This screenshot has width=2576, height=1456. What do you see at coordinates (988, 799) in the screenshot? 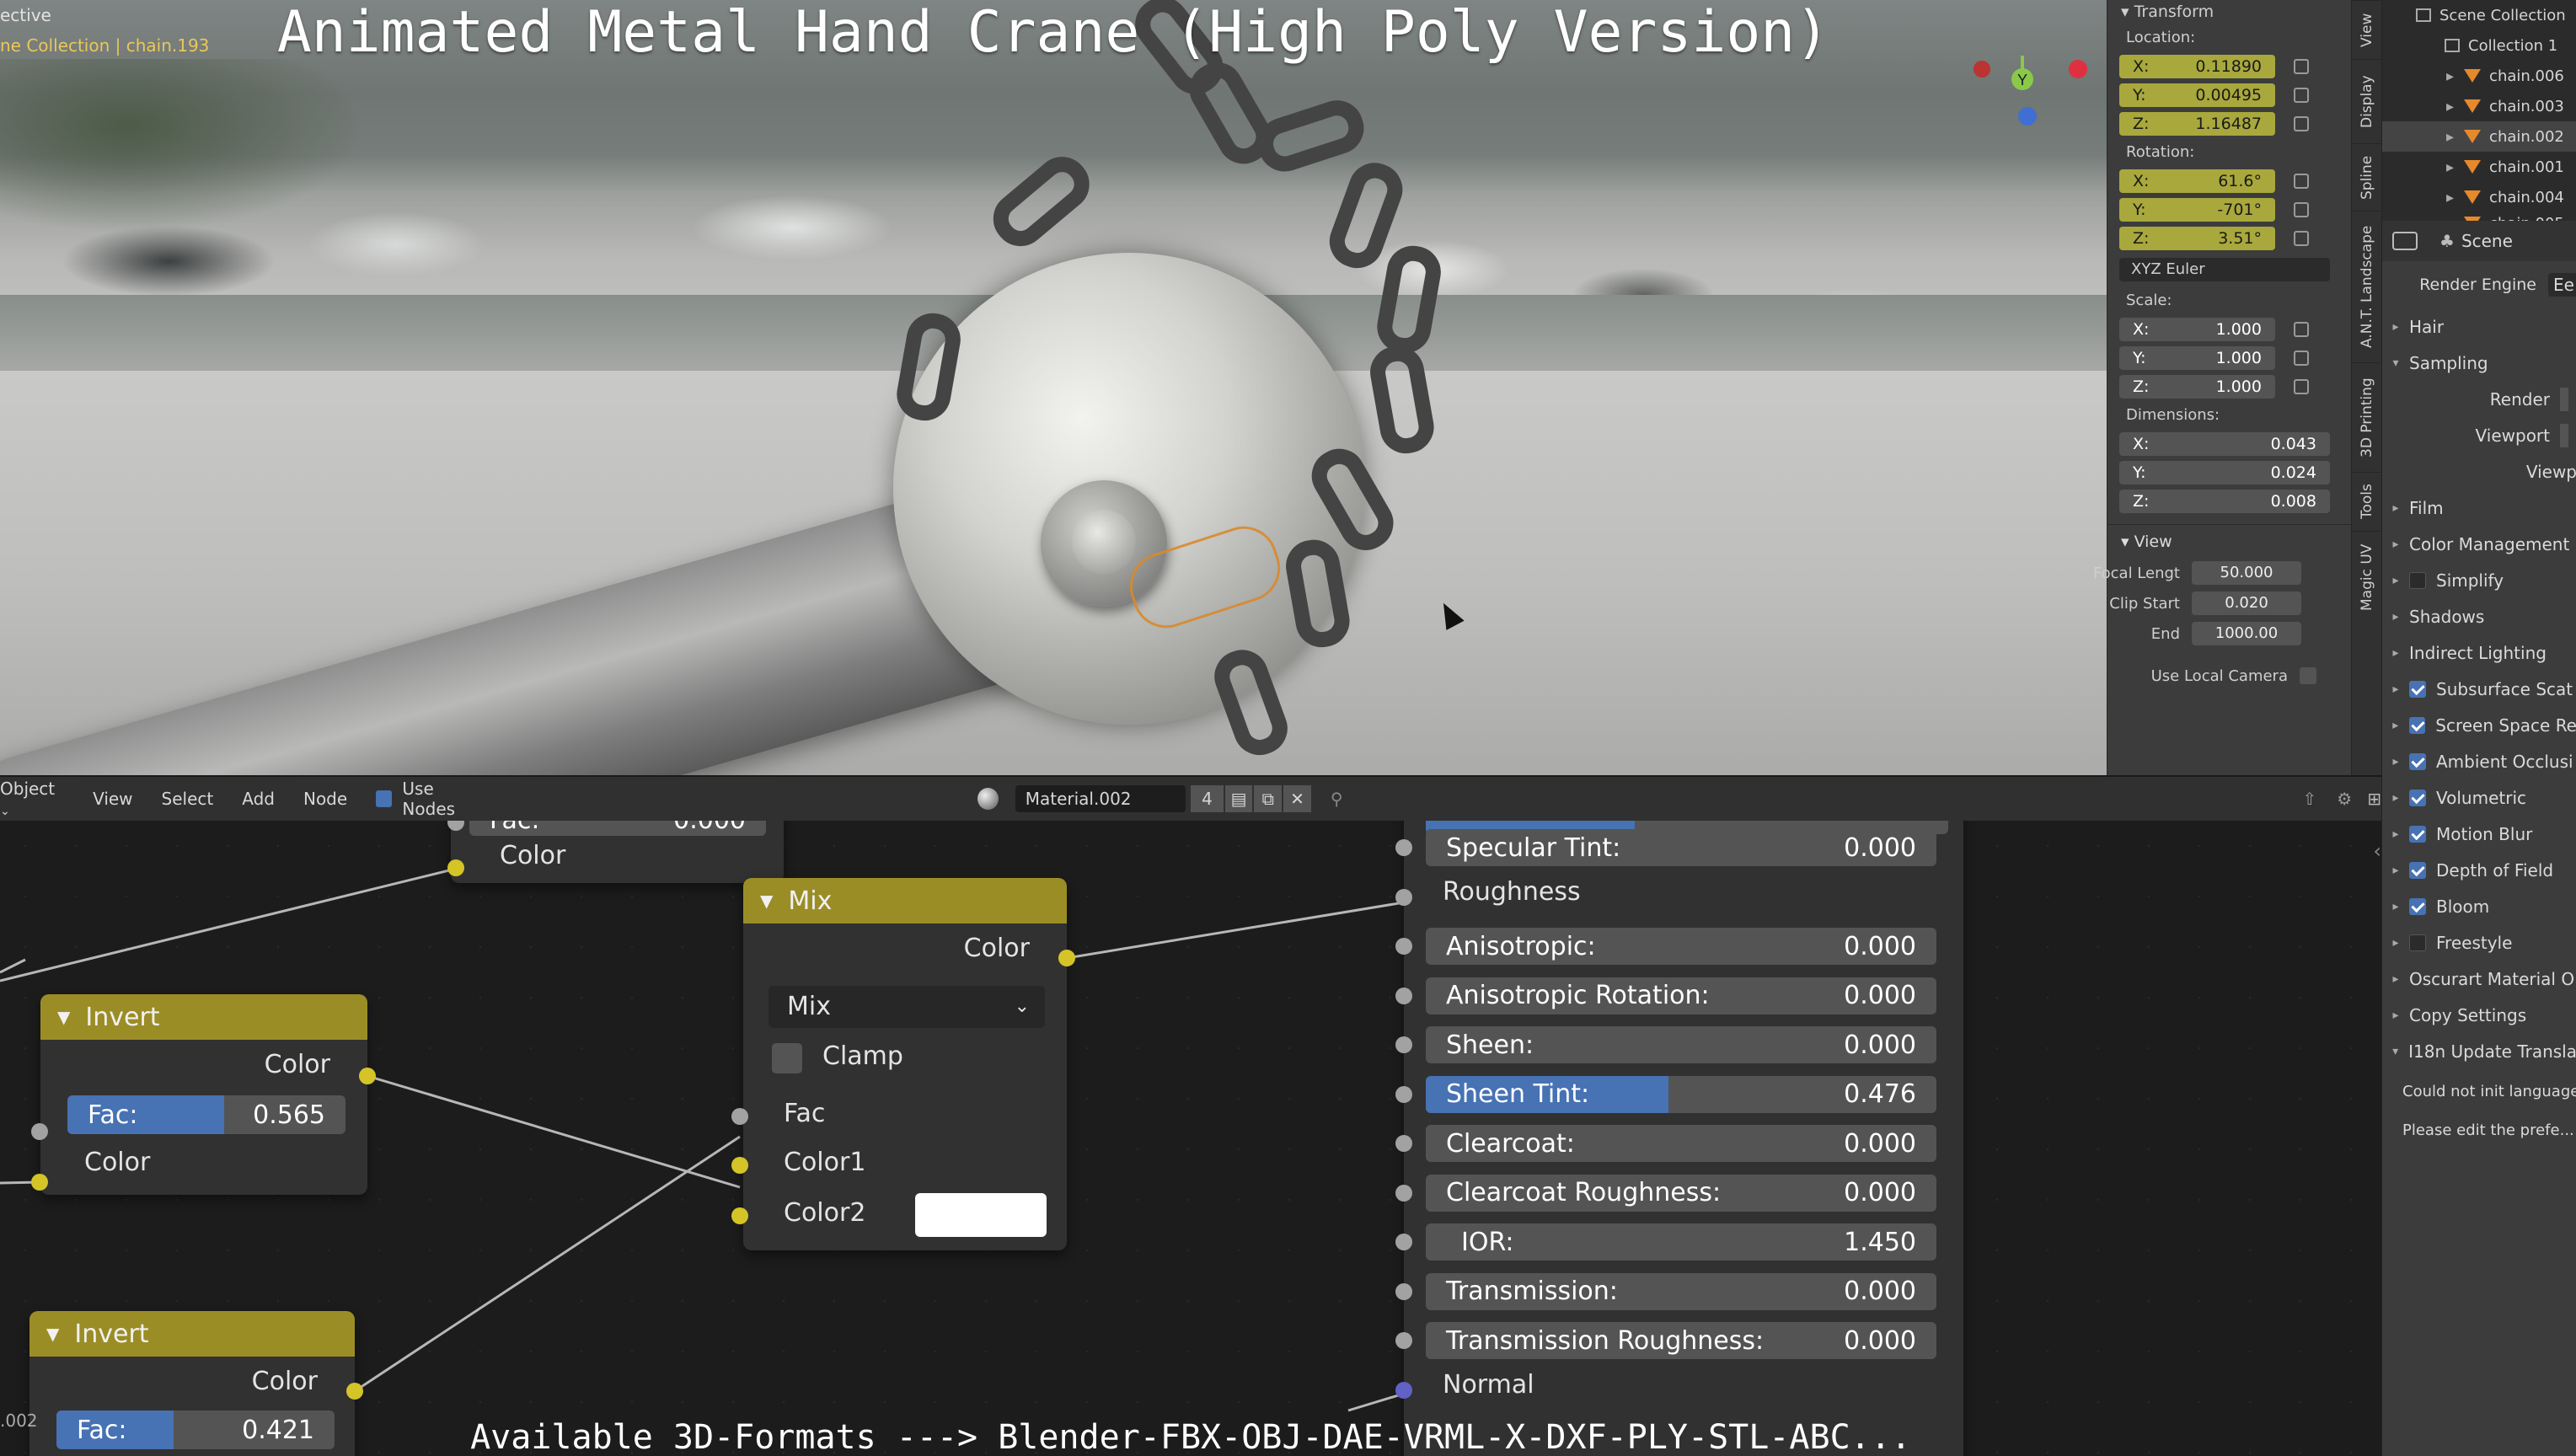
I see `material-sphere-icon` at bounding box center [988, 799].